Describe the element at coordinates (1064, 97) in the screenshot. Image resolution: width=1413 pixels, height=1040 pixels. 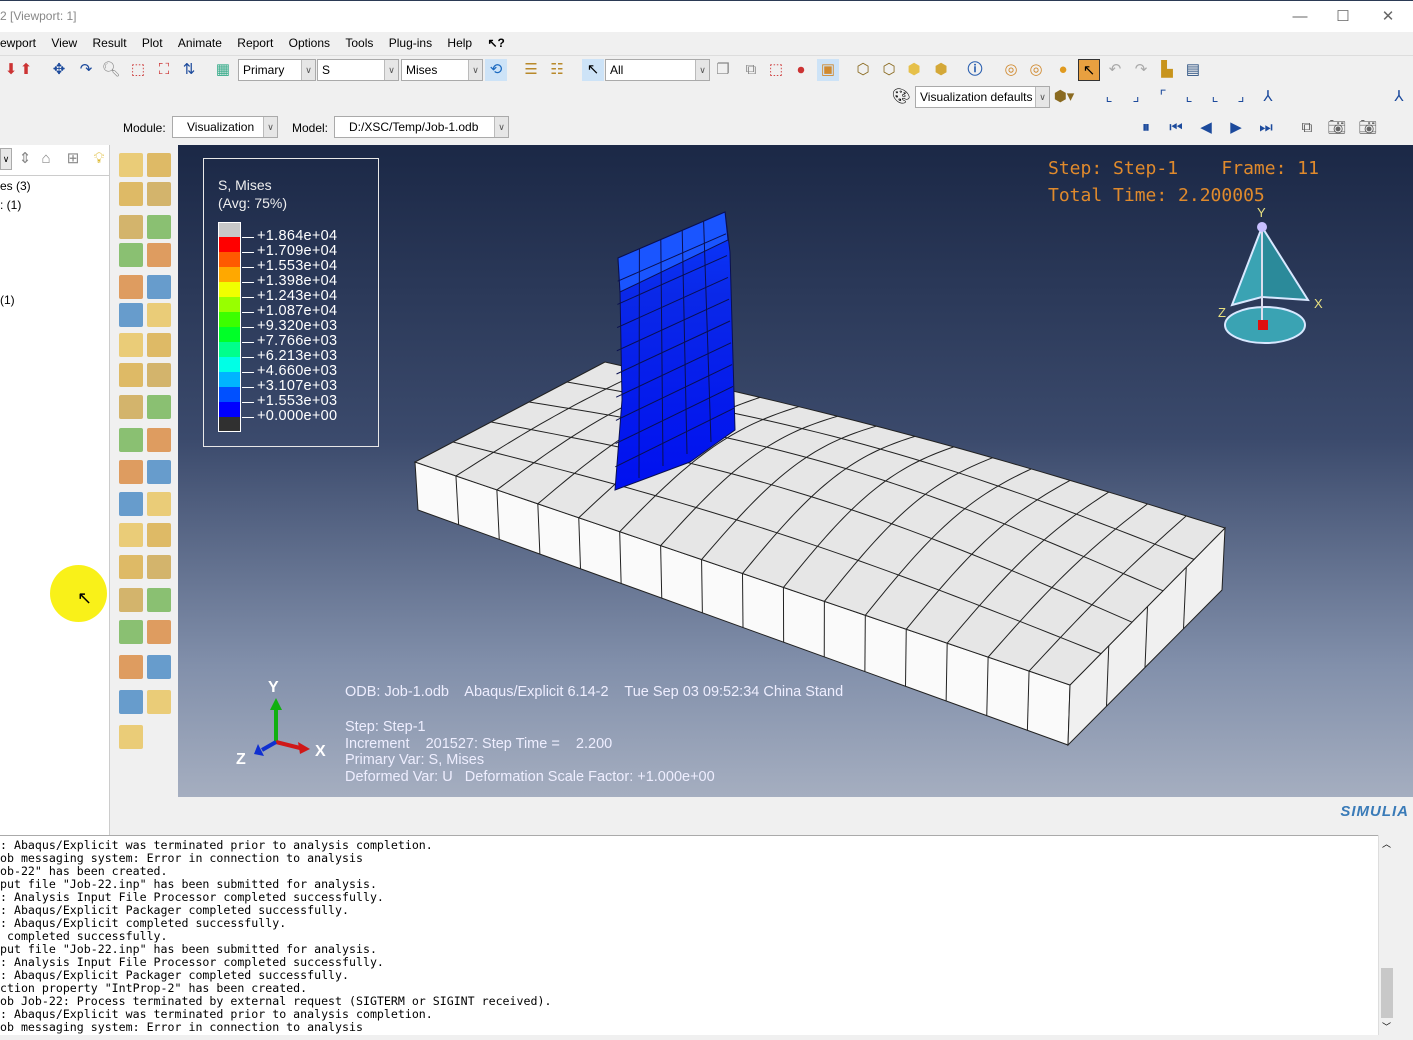
I see `render-style-icon: ⬢▾` at that location.